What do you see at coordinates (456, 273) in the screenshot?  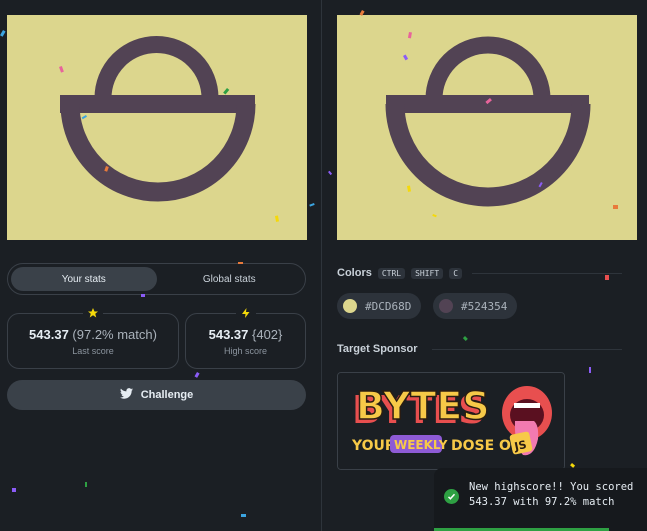 I see `shortcut-key-c: C` at bounding box center [456, 273].